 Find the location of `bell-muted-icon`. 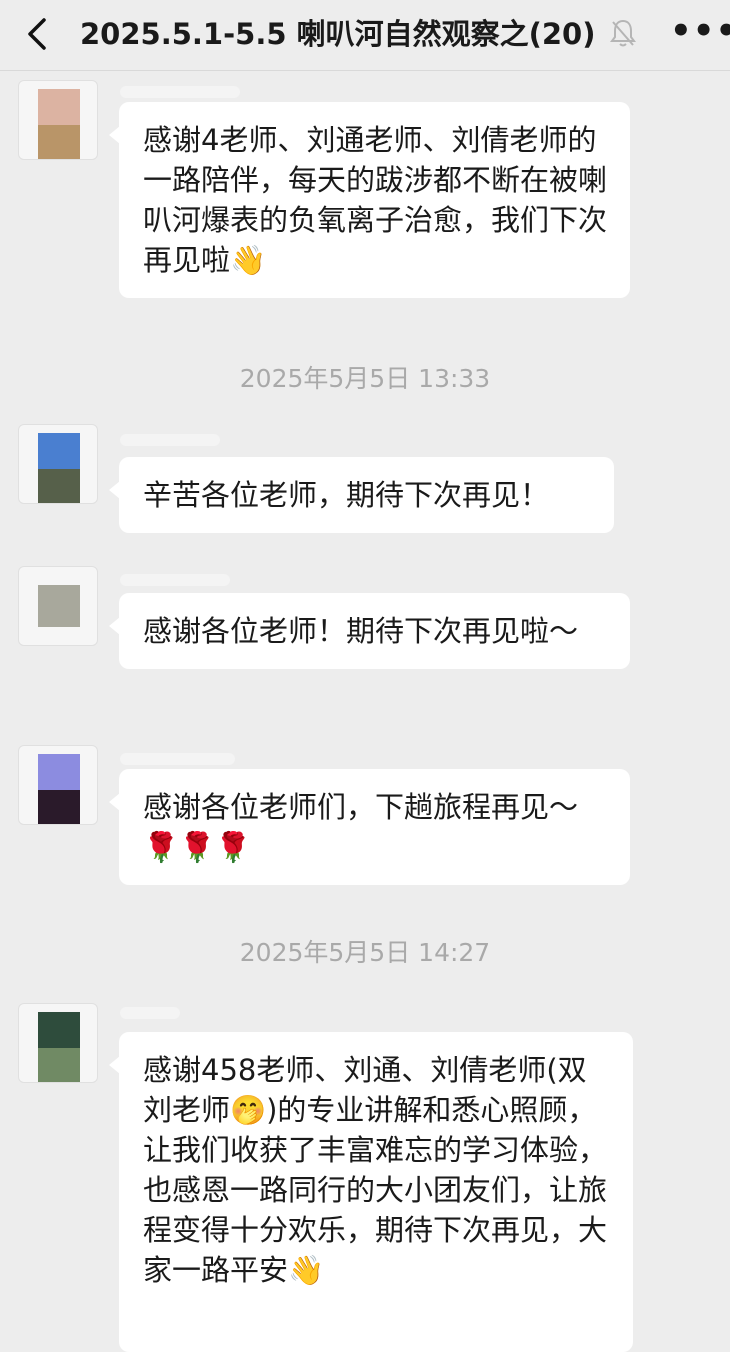

bell-muted-icon is located at coordinates (623, 33).